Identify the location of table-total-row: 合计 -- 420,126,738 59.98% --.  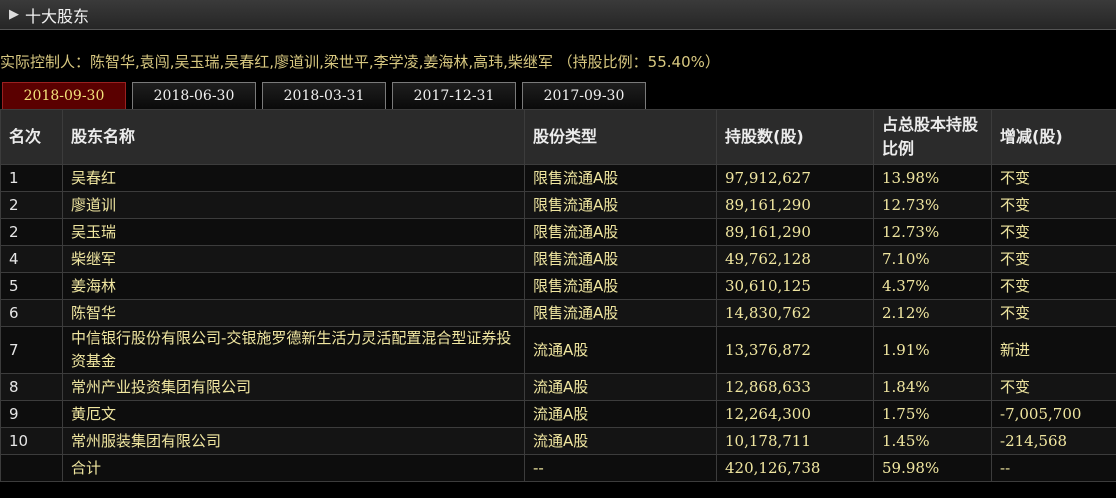
(558, 468).